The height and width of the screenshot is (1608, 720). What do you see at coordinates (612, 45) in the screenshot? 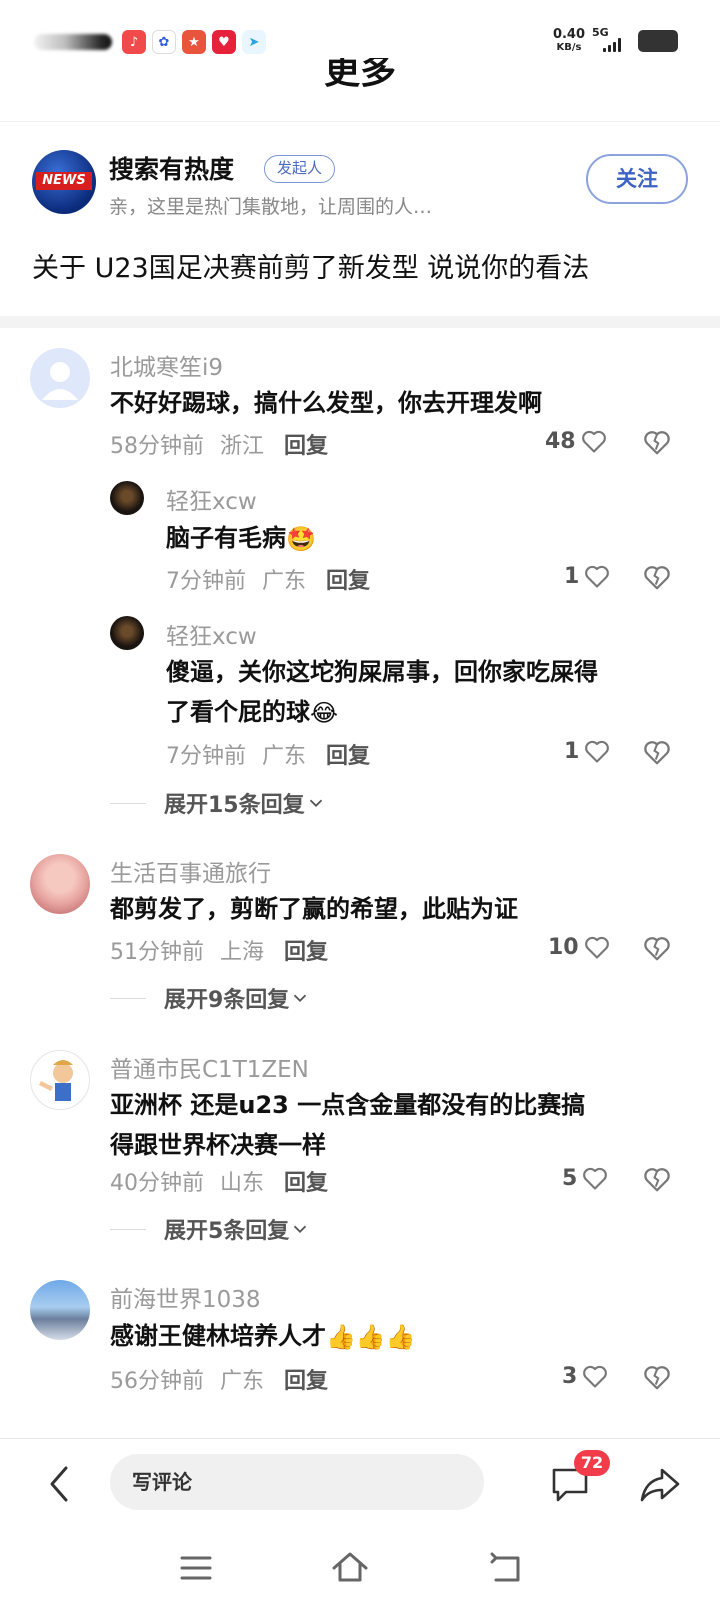
I see `signal-icon` at bounding box center [612, 45].